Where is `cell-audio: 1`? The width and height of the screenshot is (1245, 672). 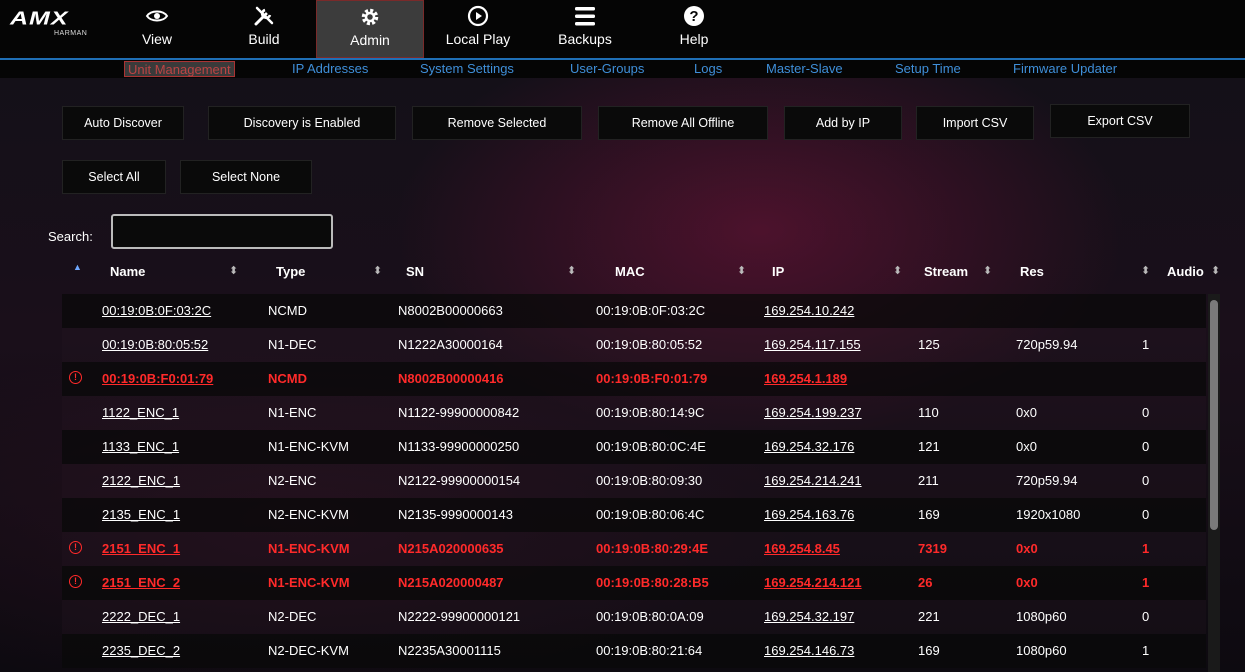 cell-audio: 1 is located at coordinates (1146, 548).